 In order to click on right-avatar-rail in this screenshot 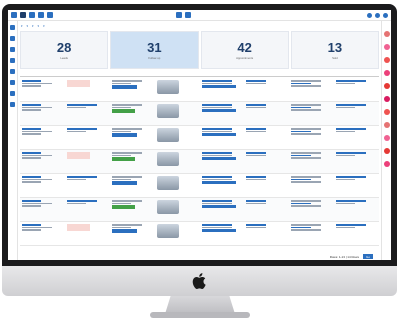, I will do `click(386, 140)`.